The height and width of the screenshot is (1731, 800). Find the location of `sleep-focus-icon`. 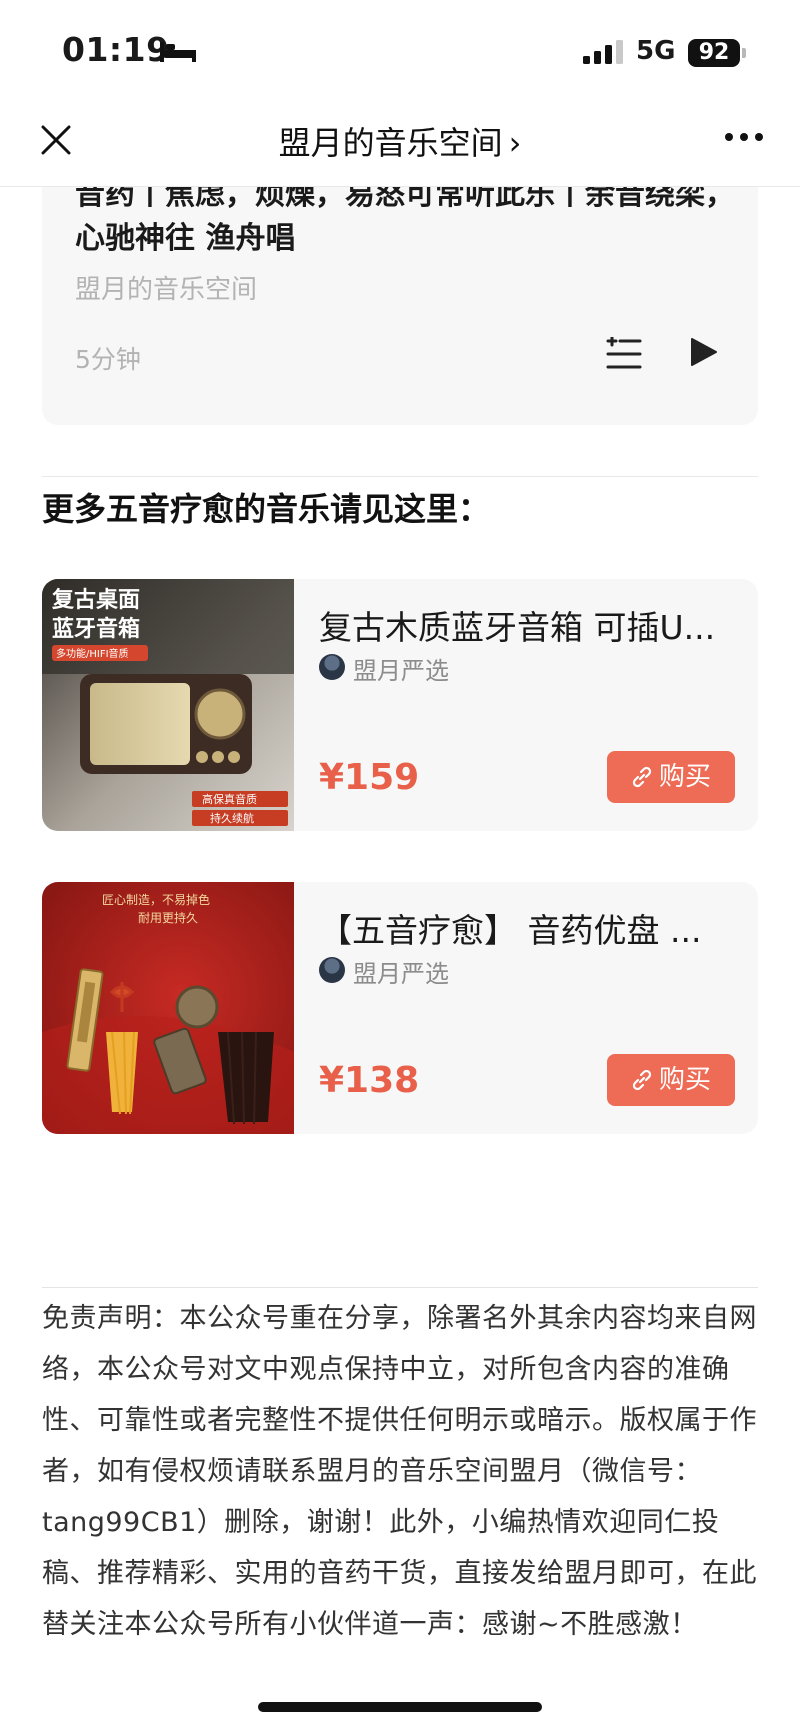

sleep-focus-icon is located at coordinates (178, 52).